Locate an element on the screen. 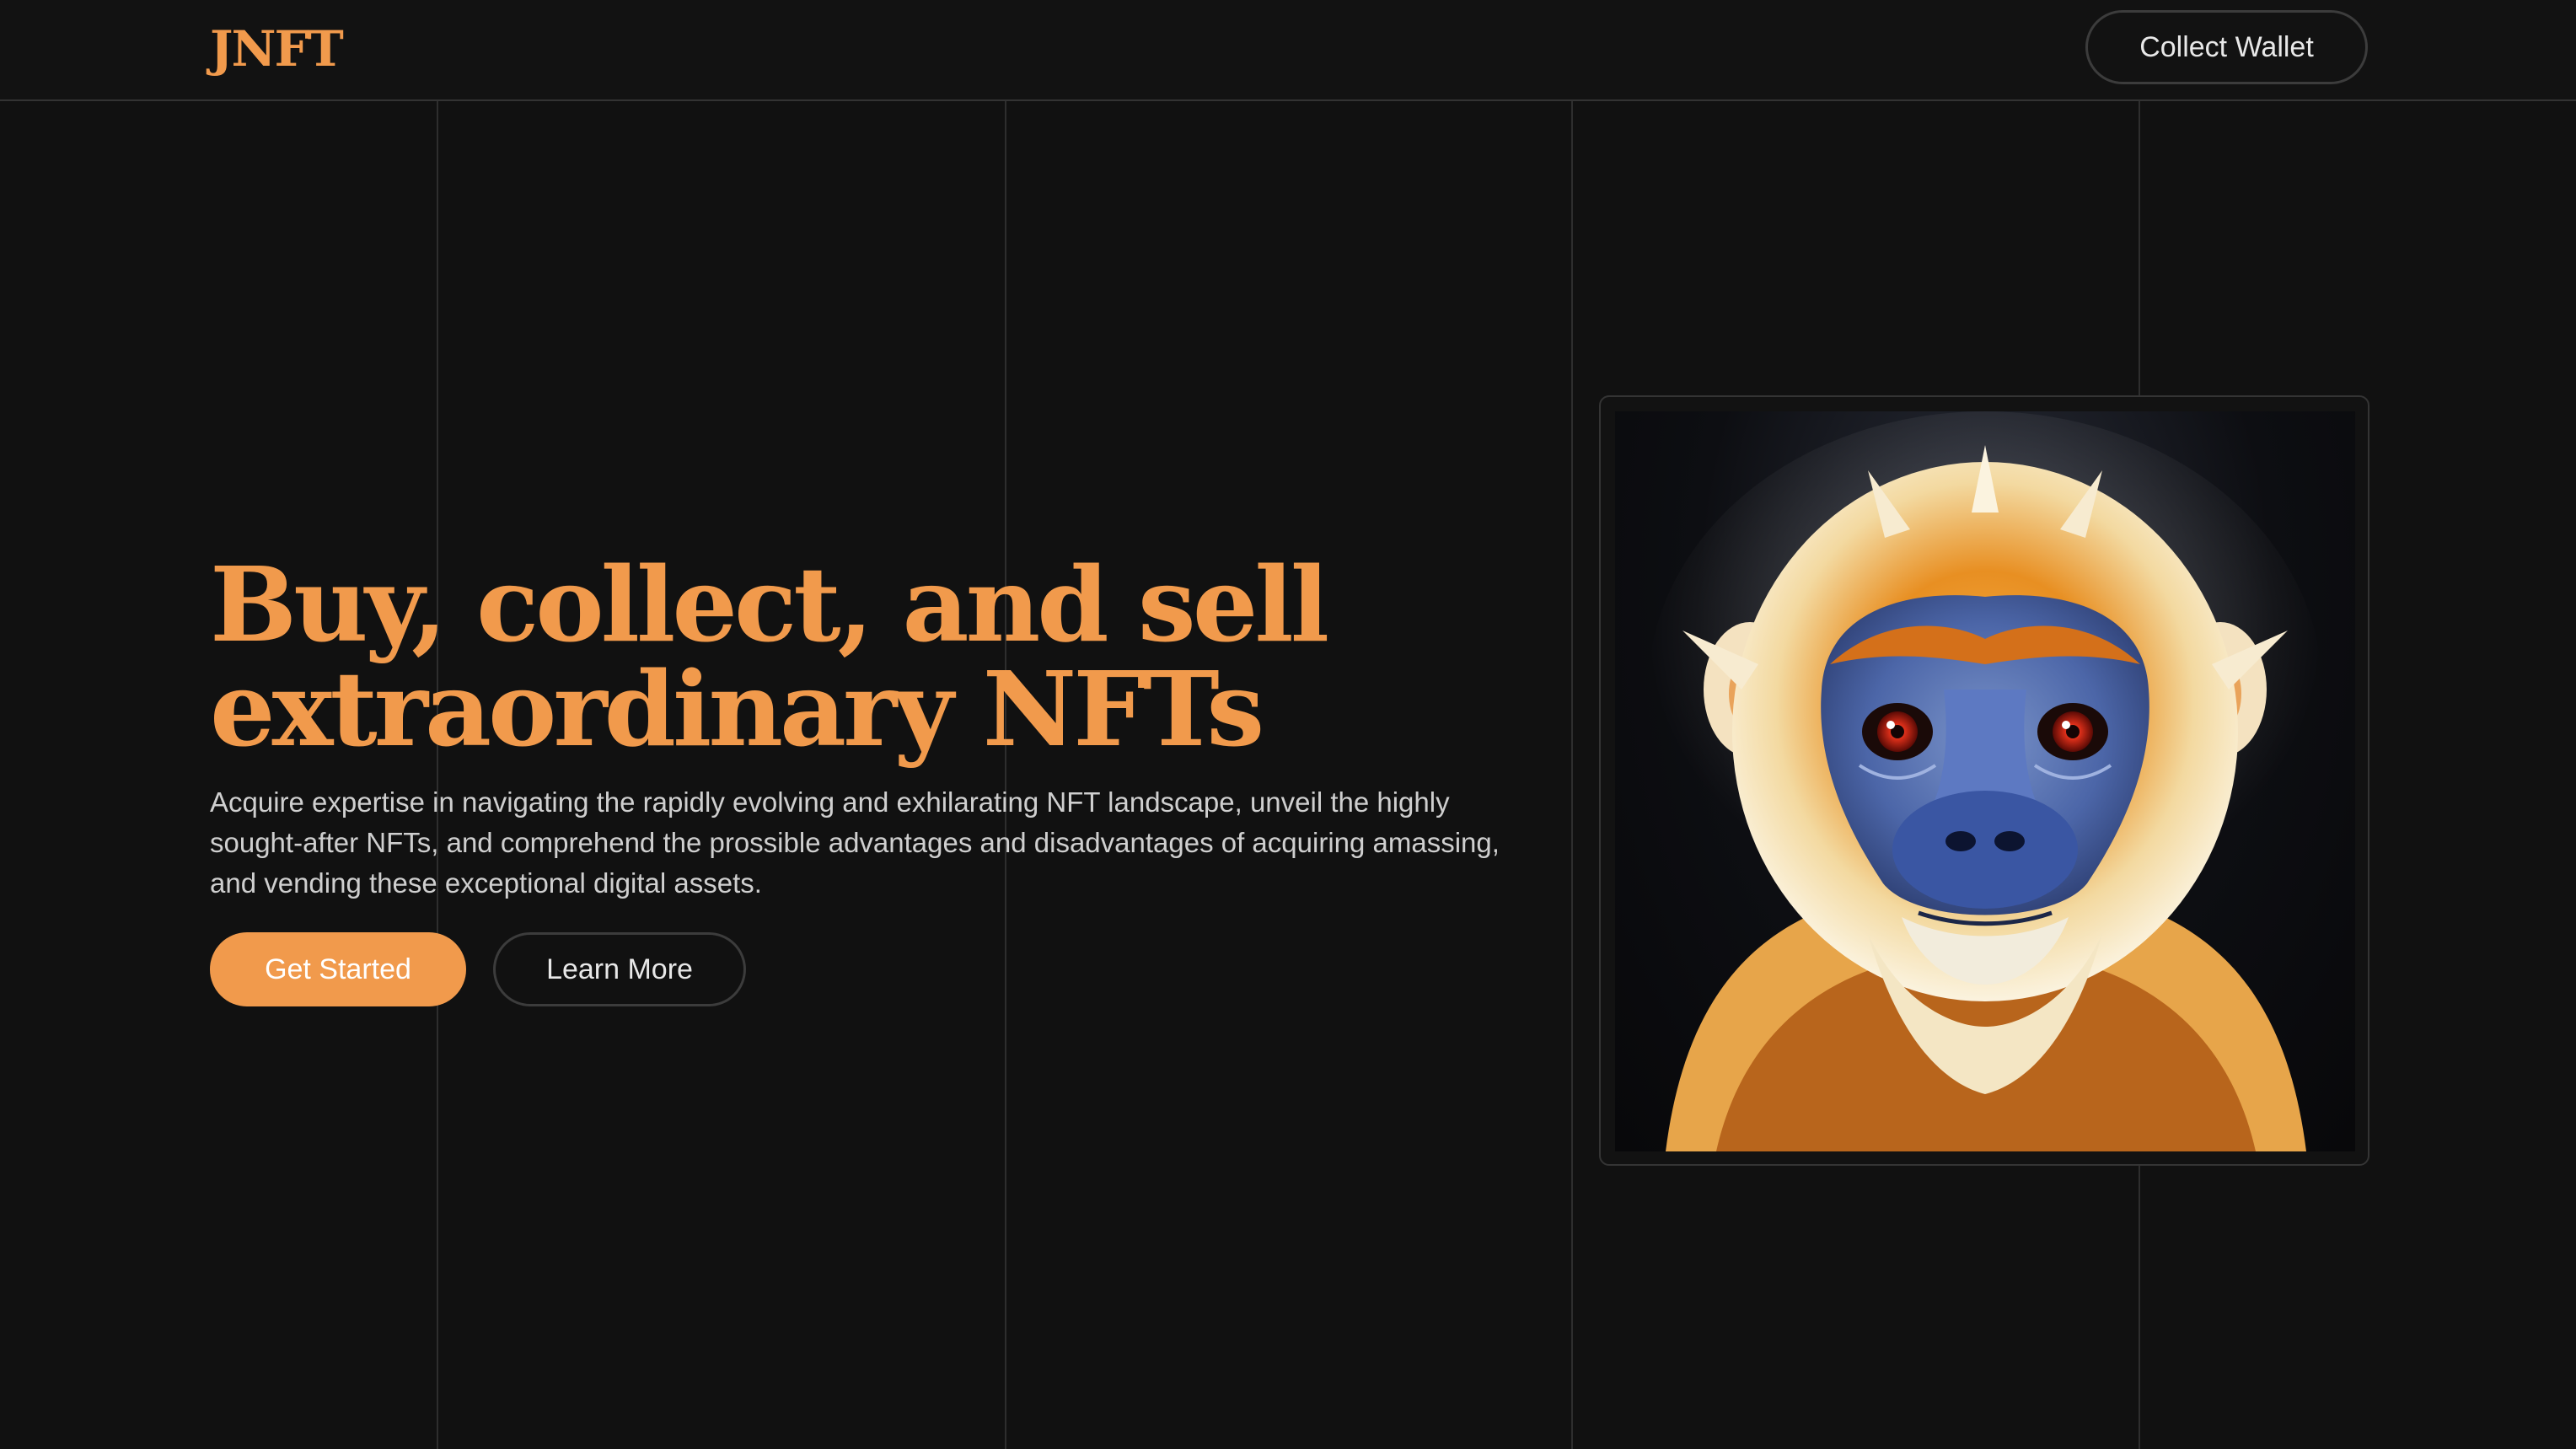 The height and width of the screenshot is (1449, 2576). learn-more-button: Learn More is located at coordinates (619, 969).